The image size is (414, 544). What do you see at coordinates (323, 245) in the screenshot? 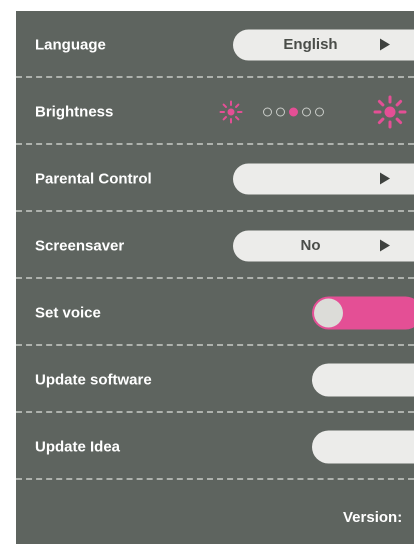
I see `screensaver-selector: No` at bounding box center [323, 245].